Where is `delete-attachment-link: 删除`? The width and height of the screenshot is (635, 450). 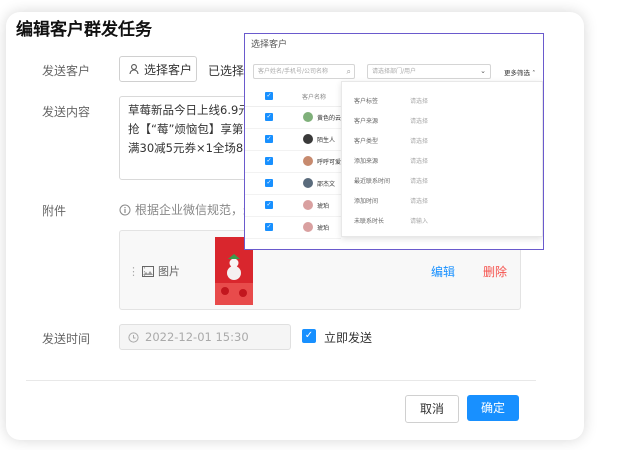
delete-attachment-link: 删除 is located at coordinates (495, 271).